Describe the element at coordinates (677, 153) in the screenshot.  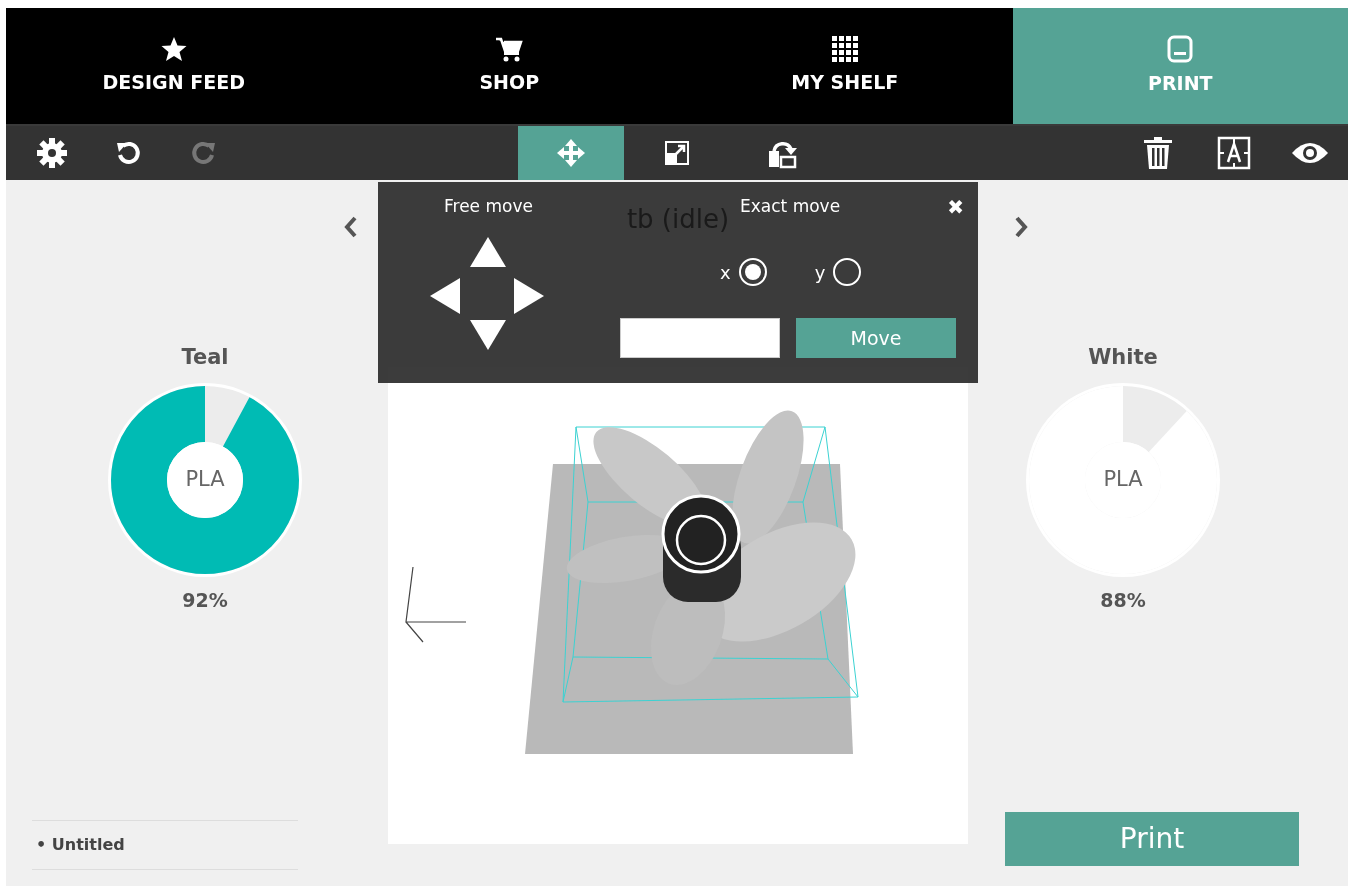
I see `resize-icon` at that location.